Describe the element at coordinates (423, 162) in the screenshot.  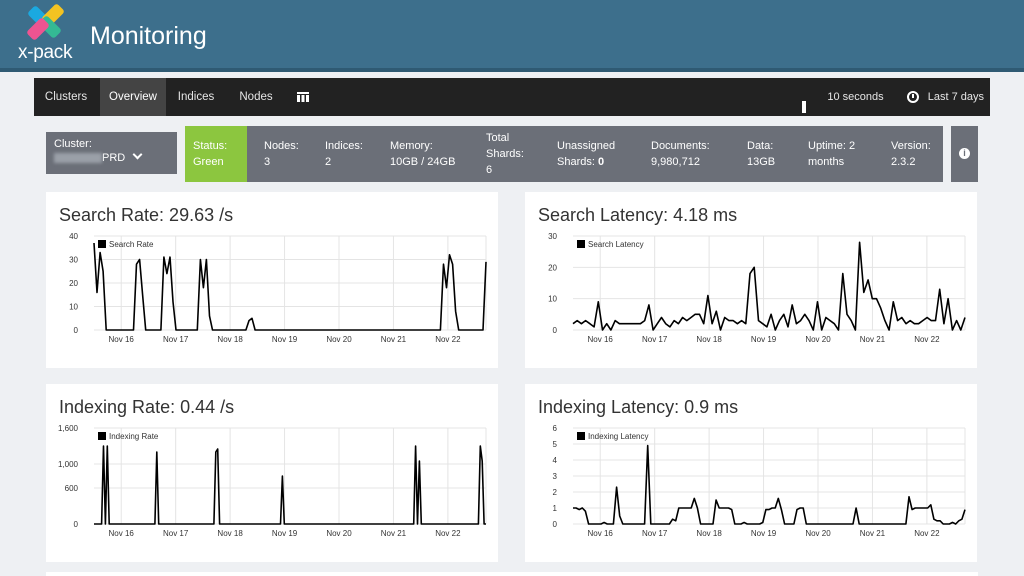
I see `memory-value: 10GB / 24GB` at that location.